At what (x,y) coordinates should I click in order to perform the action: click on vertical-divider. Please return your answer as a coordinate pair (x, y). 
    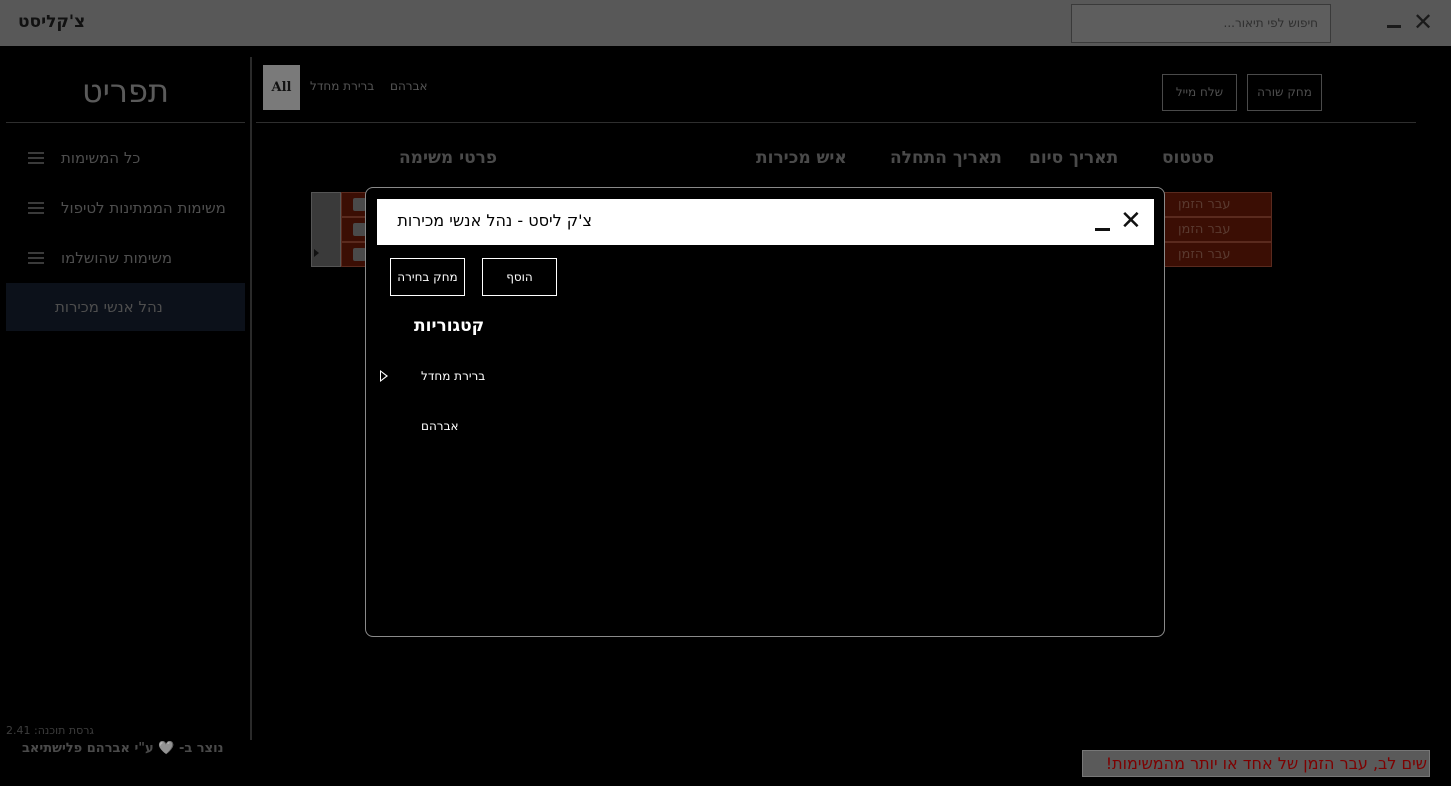
    Looking at the image, I should click on (251, 398).